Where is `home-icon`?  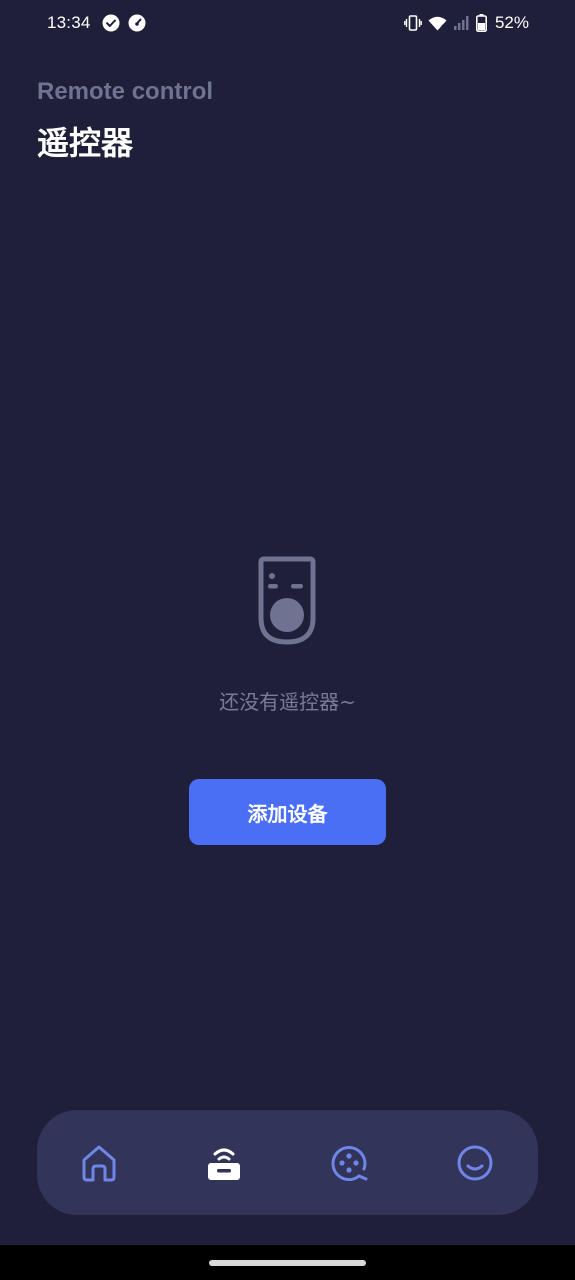
home-icon is located at coordinates (99, 1163).